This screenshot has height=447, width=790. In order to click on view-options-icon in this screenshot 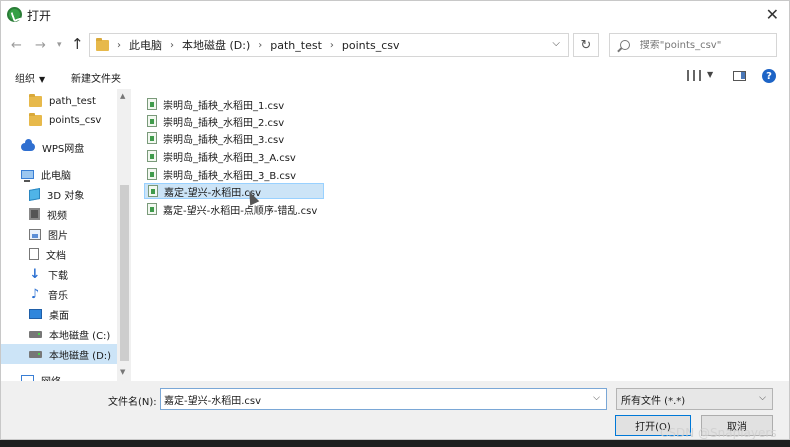, I will do `click(694, 75)`.